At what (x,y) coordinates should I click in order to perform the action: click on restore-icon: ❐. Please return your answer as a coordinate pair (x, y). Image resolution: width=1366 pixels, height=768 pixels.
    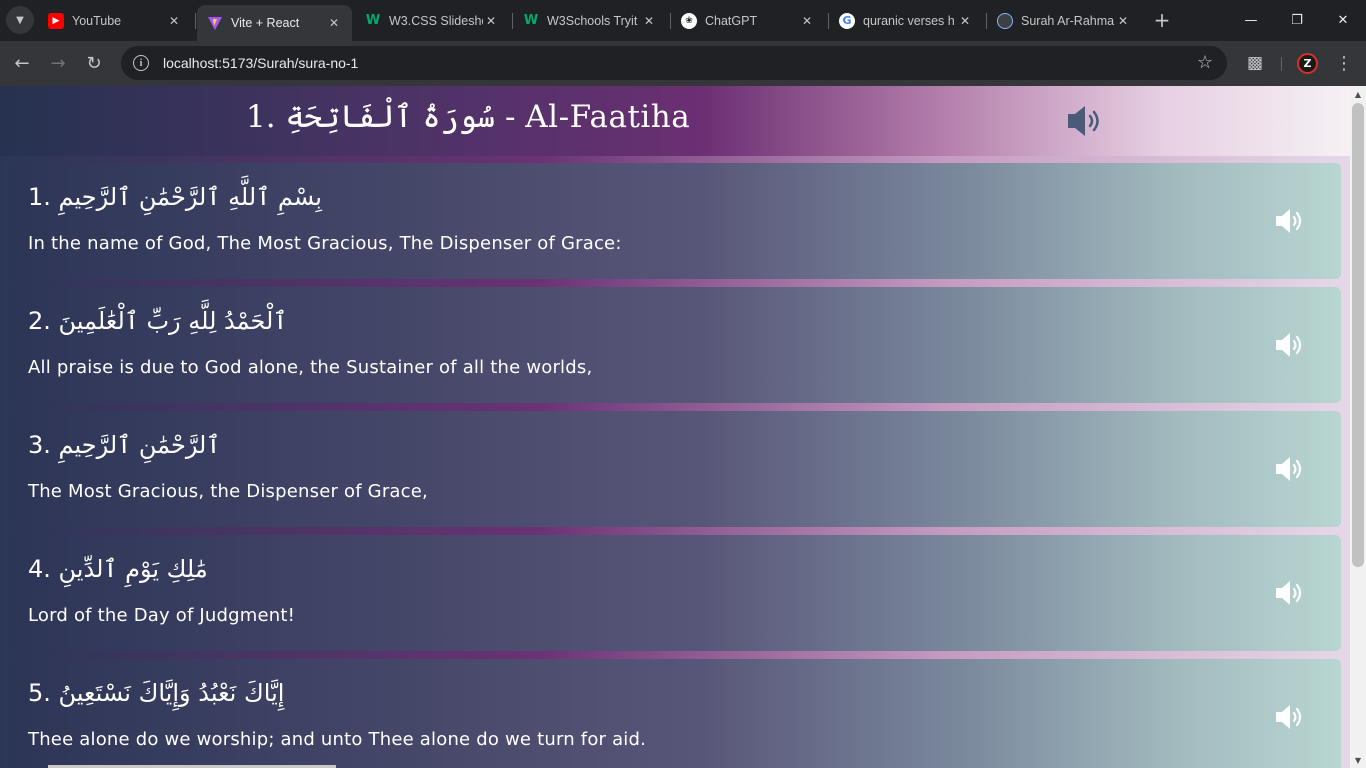
    Looking at the image, I should click on (1297, 20).